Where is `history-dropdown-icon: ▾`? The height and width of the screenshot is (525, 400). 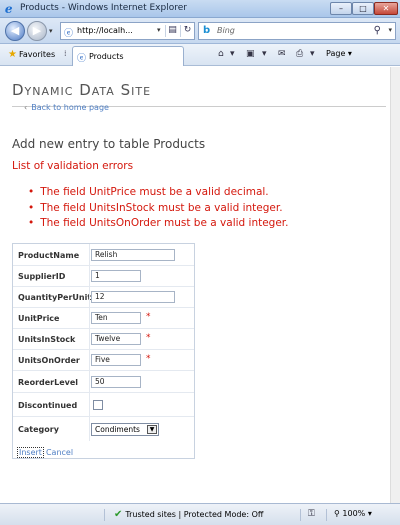 history-dropdown-icon: ▾ is located at coordinates (51, 31).